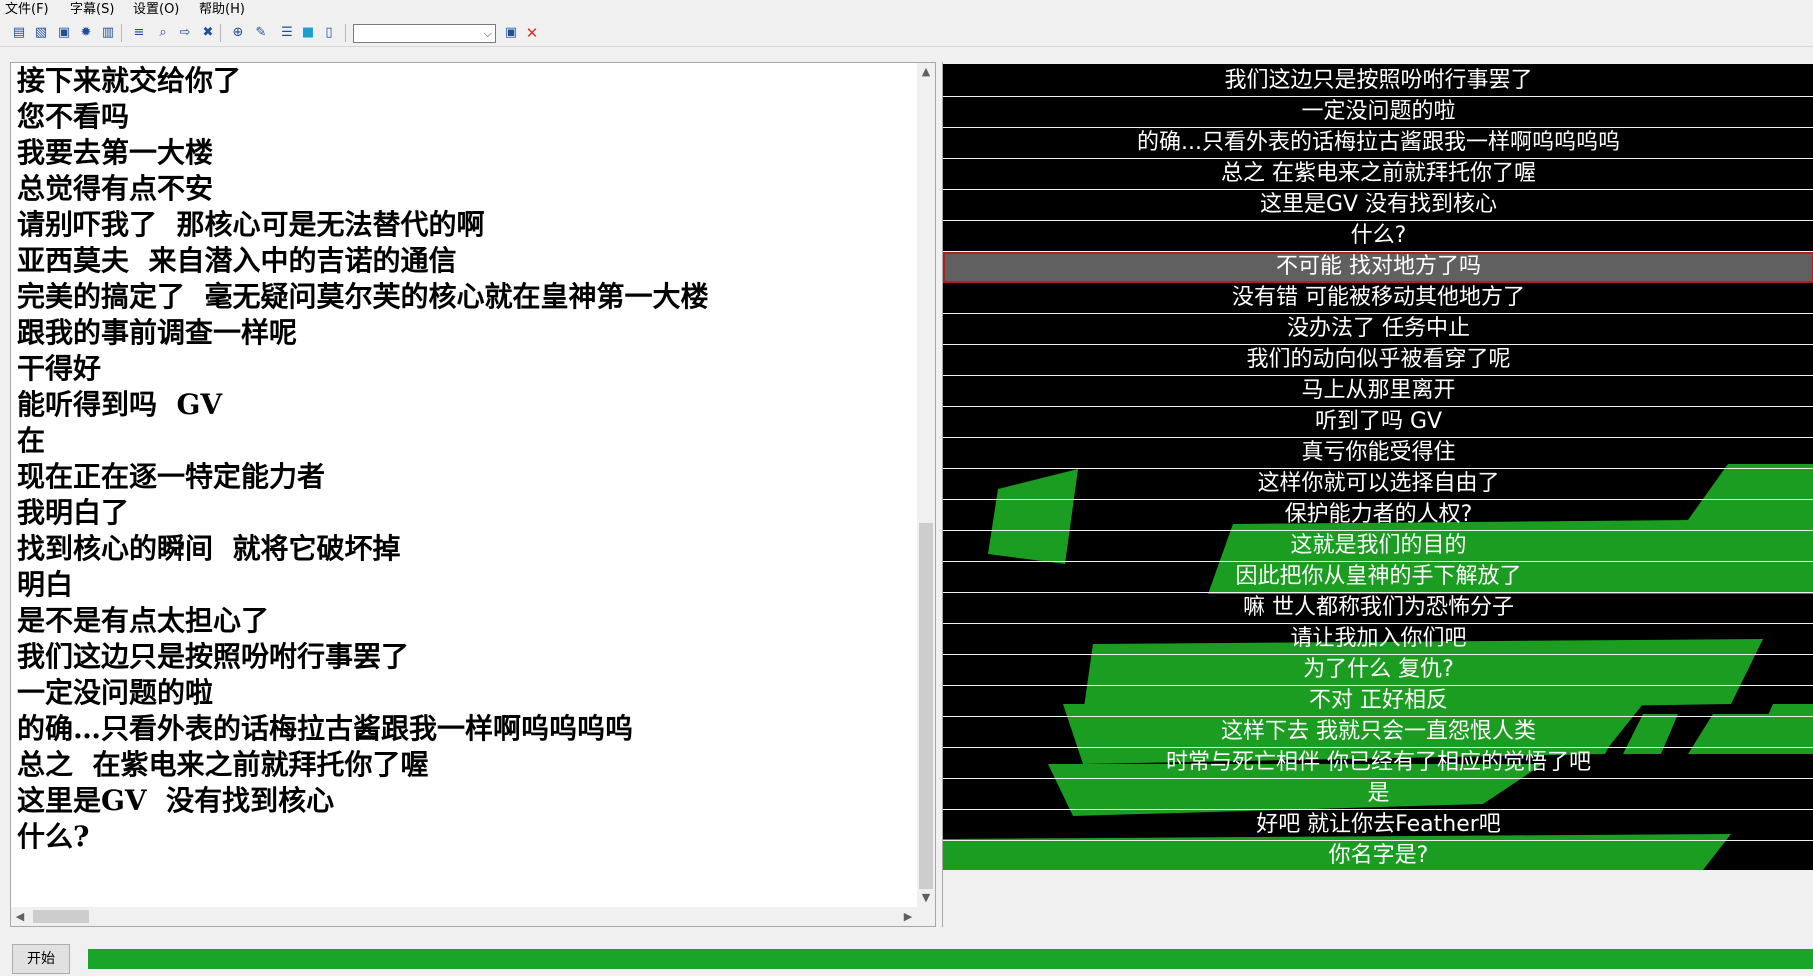 Image resolution: width=1813 pixels, height=976 pixels. I want to click on text-line: 的确…只看外表的话梅拉古酱跟我一样啊呜呜呜呜, so click(467, 729).